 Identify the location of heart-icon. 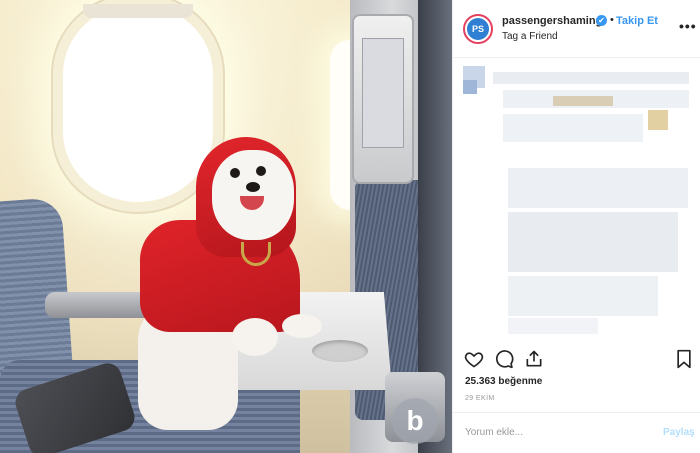
(474, 359).